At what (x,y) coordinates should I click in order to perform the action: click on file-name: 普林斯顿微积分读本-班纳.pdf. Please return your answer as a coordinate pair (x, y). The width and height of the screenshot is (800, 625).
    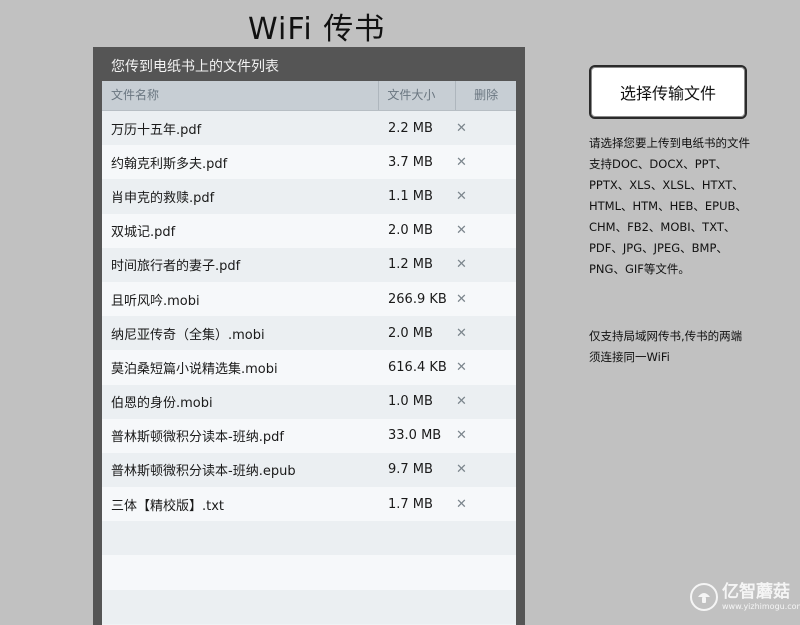
    Looking at the image, I should click on (197, 438).